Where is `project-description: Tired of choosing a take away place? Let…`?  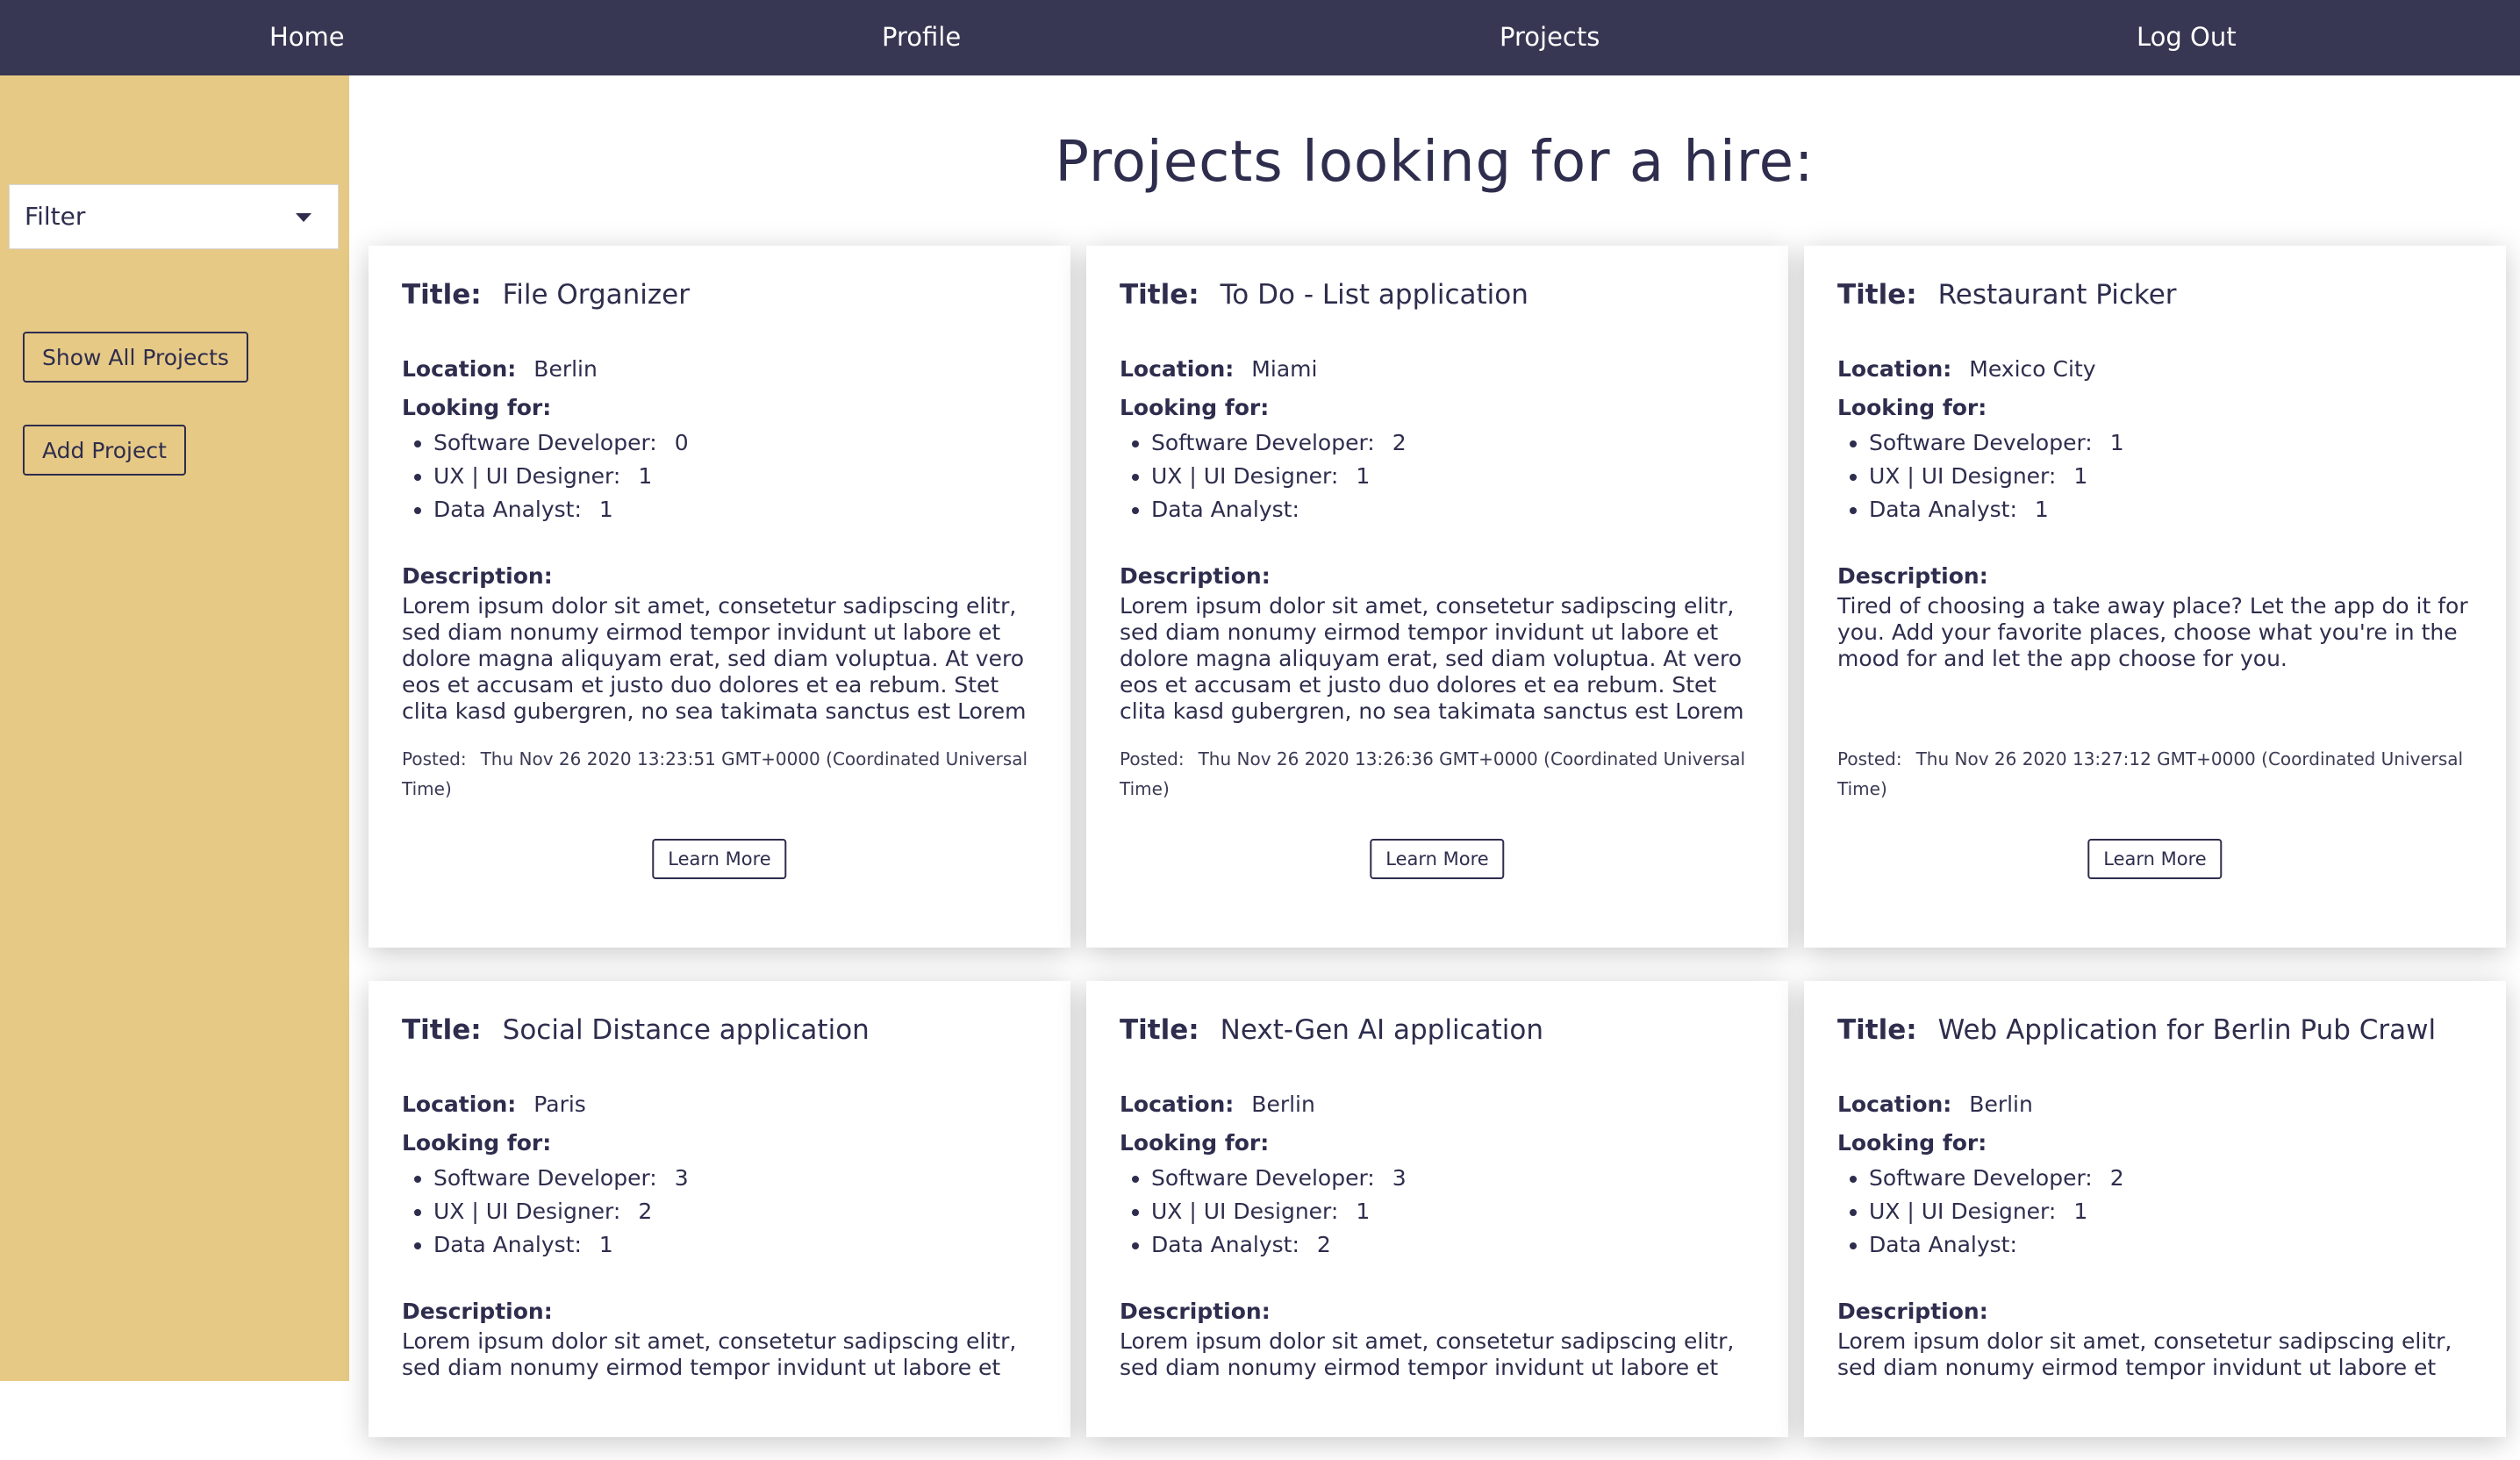
project-description: Tired of choosing a take away place? Let… is located at coordinates (2152, 632).